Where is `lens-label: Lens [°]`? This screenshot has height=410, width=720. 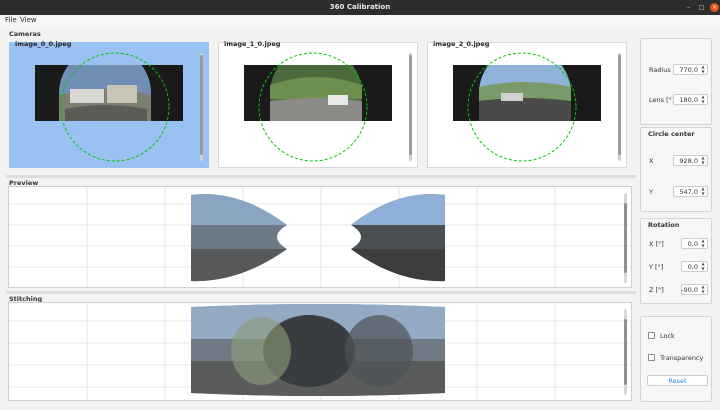 lens-label: Lens [°] is located at coordinates (662, 100).